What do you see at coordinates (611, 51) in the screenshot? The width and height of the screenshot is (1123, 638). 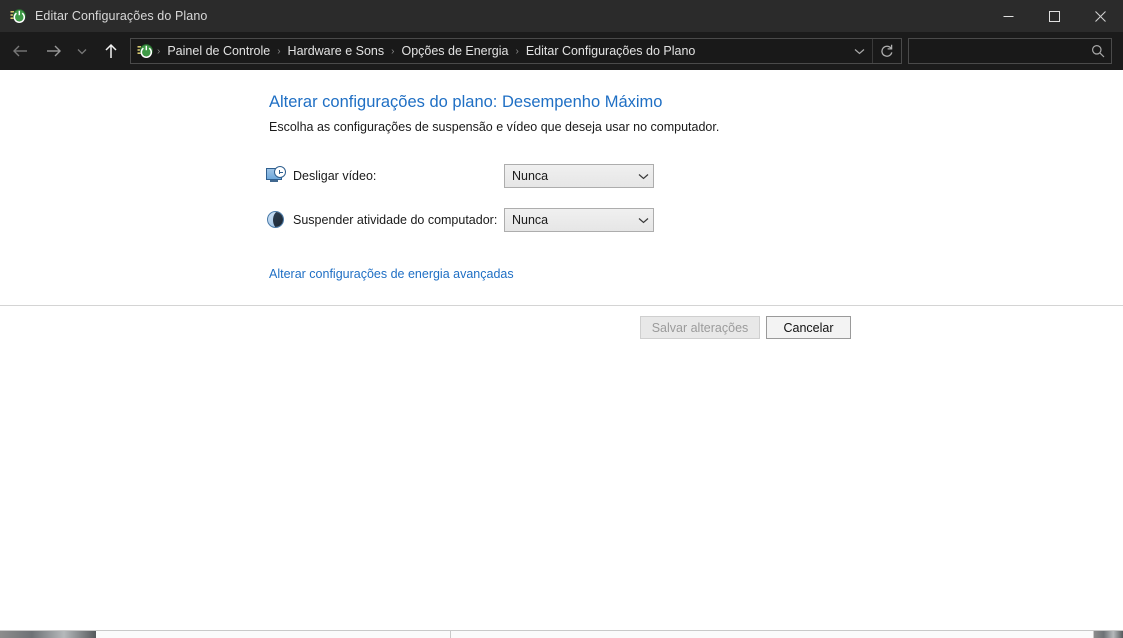 I see `breadcrumb-item-edit-plan-settings: Editar Configurações do Plano` at bounding box center [611, 51].